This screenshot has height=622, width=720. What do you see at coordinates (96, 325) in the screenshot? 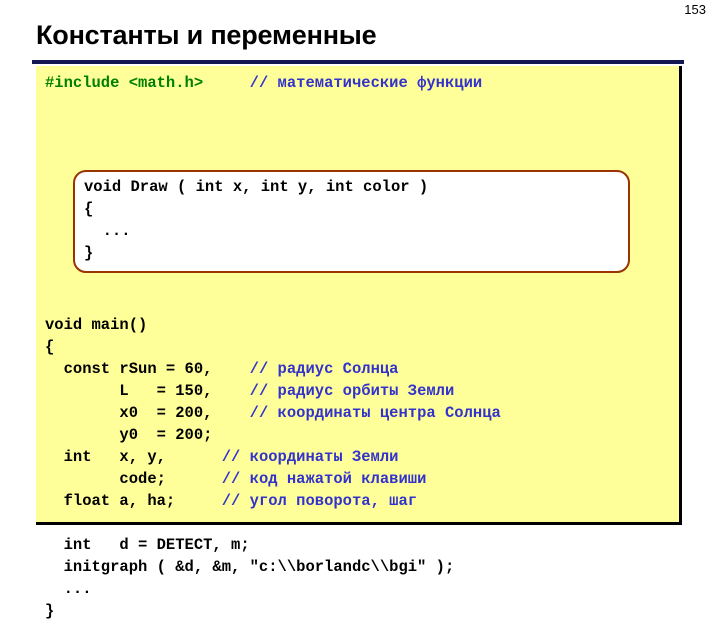
I see `code-line: void main()` at bounding box center [96, 325].